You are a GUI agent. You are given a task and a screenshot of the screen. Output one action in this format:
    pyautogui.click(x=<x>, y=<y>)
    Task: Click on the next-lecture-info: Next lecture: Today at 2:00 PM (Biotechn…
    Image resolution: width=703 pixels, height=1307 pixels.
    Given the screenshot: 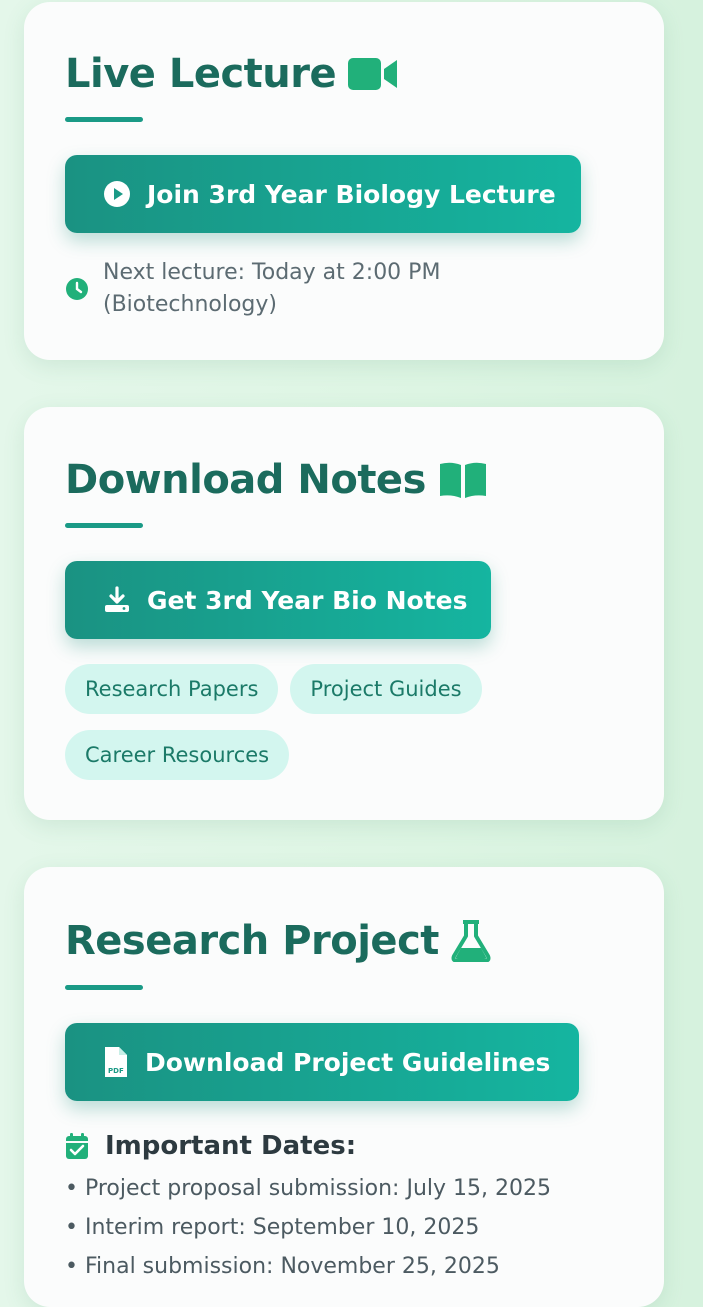 What is the action you would take?
    pyautogui.click(x=364, y=289)
    